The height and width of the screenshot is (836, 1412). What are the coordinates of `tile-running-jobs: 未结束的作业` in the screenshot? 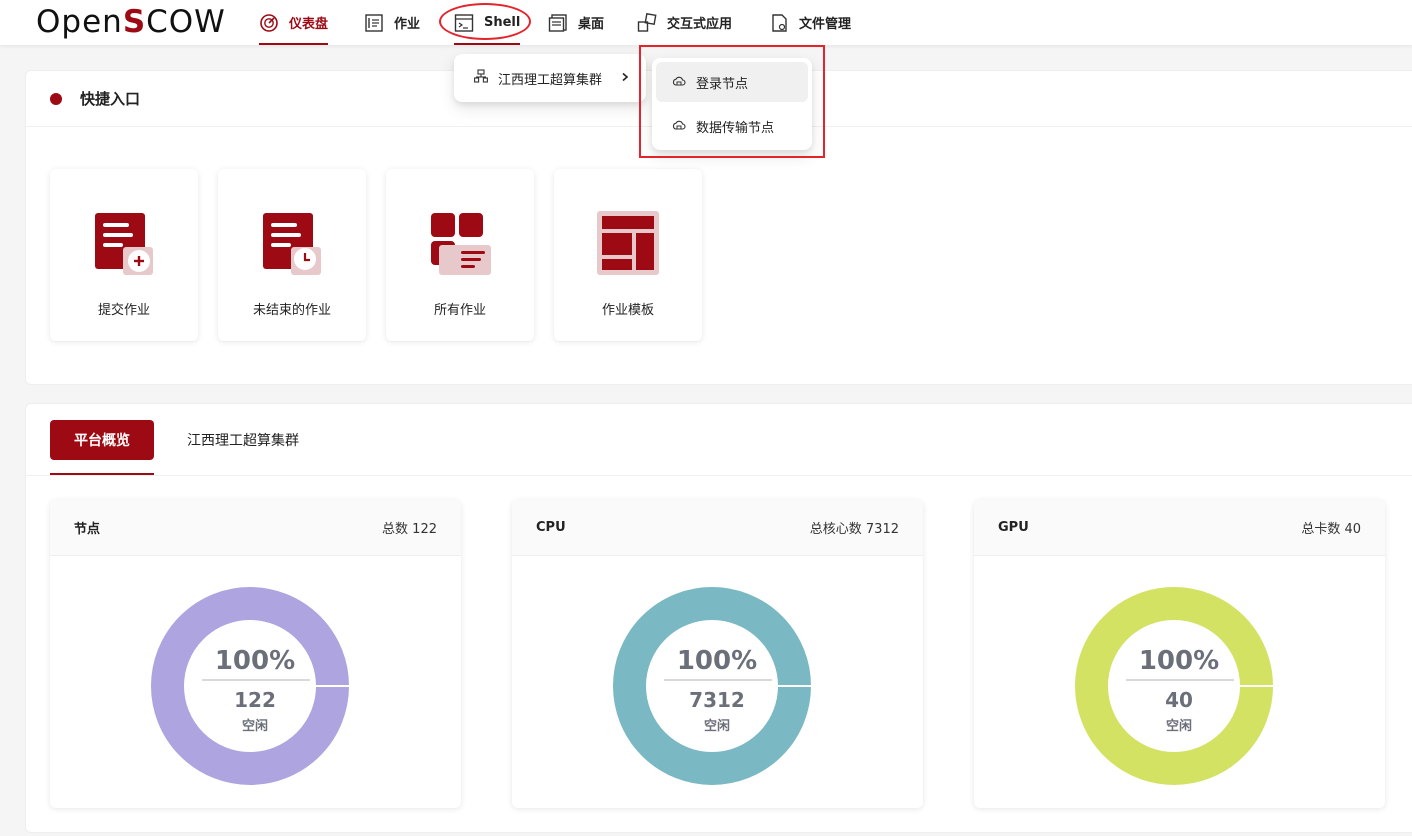 It's located at (292, 255).